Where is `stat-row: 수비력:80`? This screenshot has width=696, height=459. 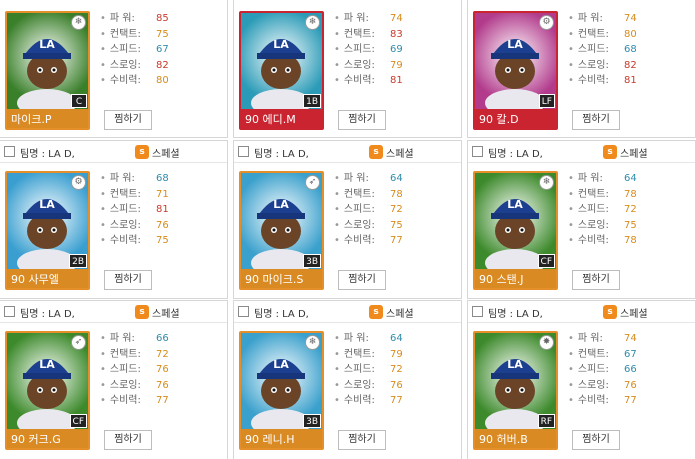 stat-row: 수비력:80 is located at coordinates (134, 81).